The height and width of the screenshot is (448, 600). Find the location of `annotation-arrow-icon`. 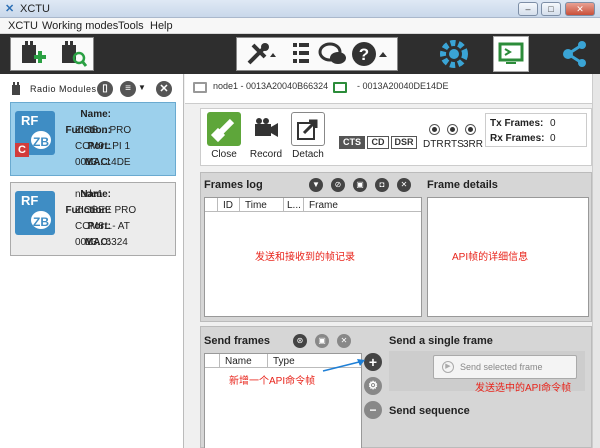

annotation-arrow-icon is located at coordinates (343, 365).